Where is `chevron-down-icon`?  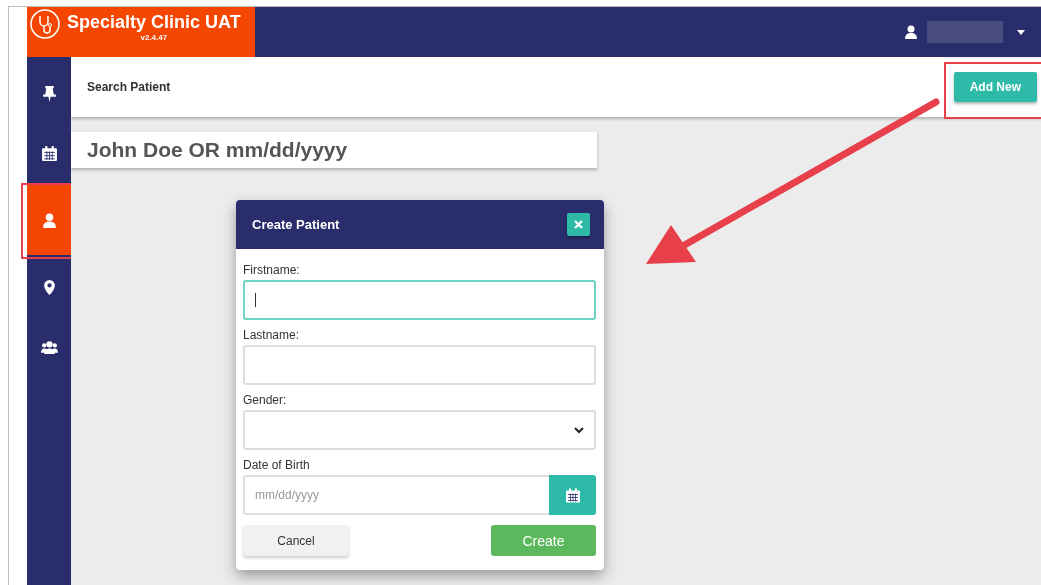
chevron-down-icon is located at coordinates (579, 430).